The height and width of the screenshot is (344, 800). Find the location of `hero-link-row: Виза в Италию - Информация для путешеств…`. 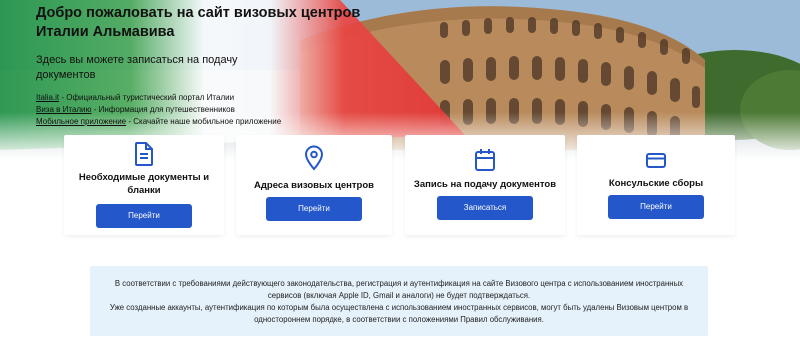

hero-link-row: Виза в Италию - Информация для путешеств… is located at coordinates (186, 110).